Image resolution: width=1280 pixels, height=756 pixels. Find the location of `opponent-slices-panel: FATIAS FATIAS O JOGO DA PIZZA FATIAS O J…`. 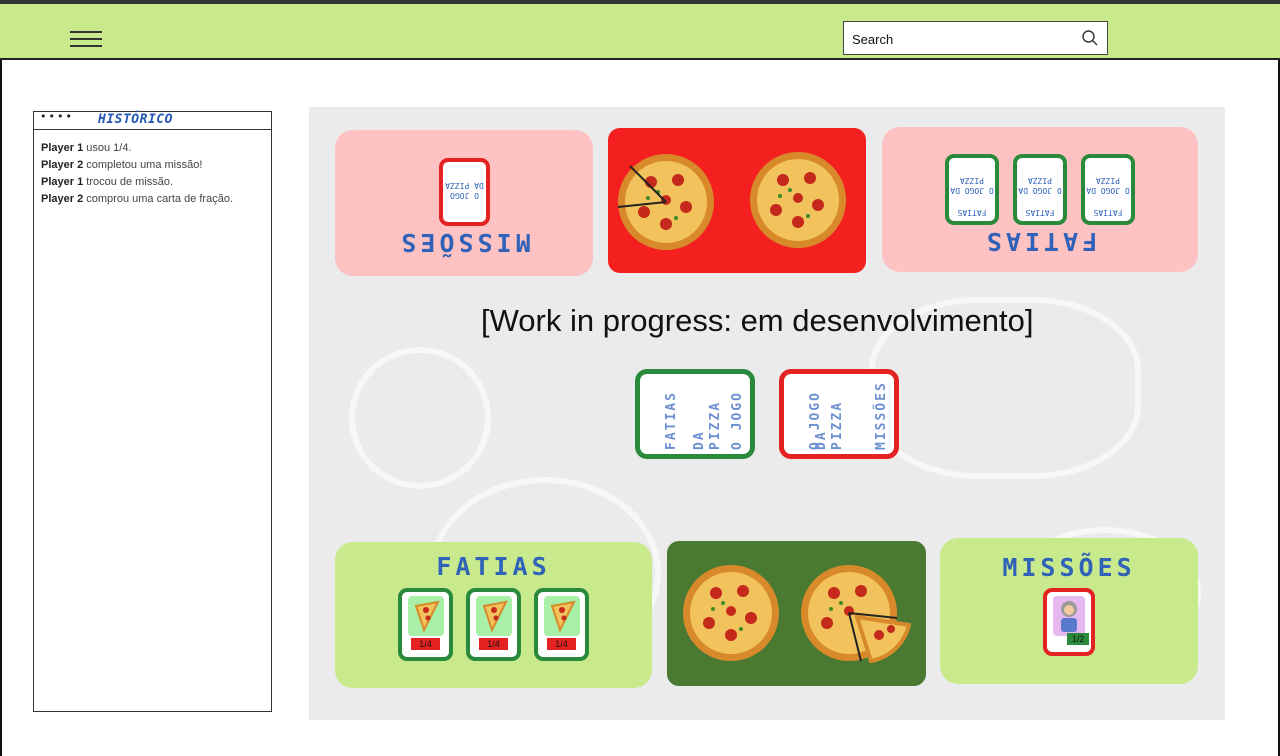

opponent-slices-panel: FATIAS FATIAS O JOGO DA PIZZA FATIAS O J… is located at coordinates (1040, 199).